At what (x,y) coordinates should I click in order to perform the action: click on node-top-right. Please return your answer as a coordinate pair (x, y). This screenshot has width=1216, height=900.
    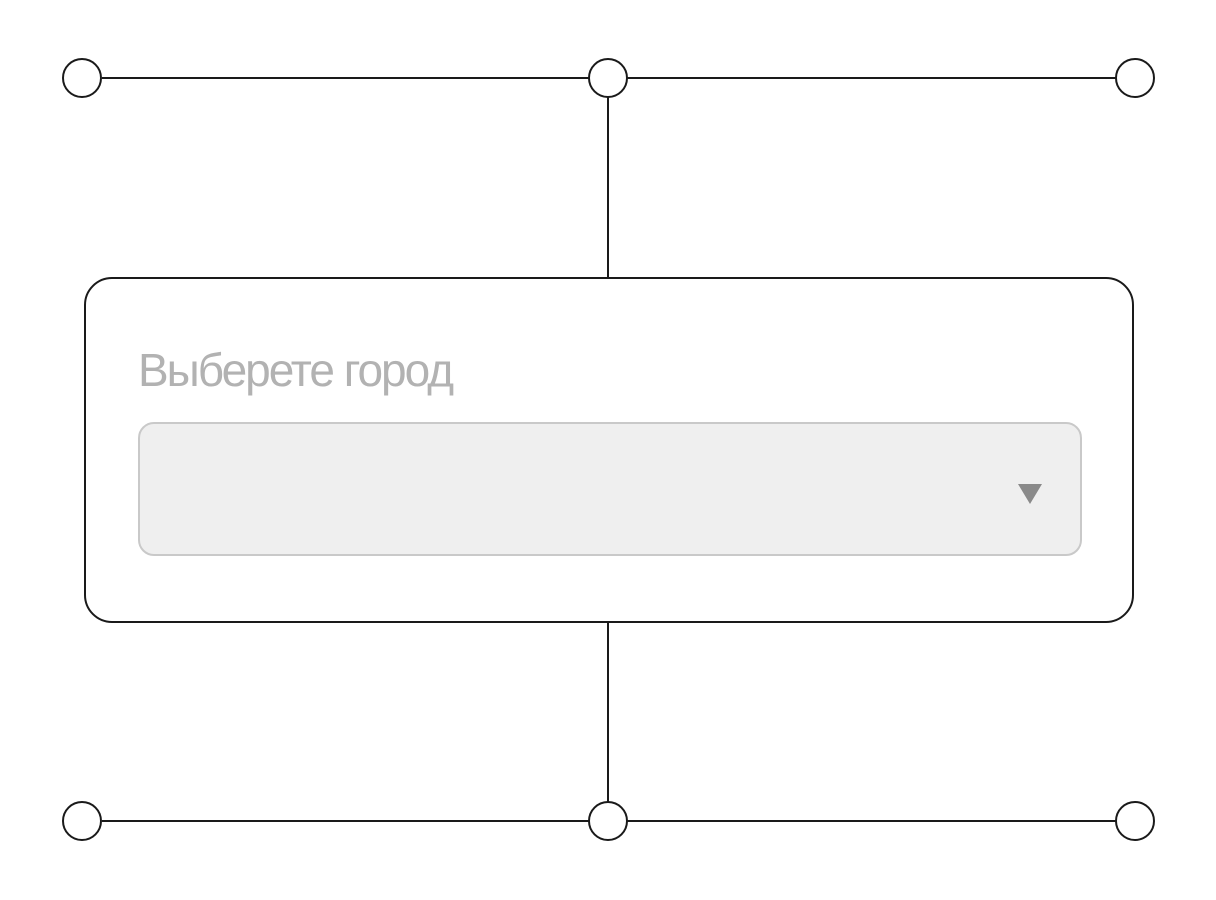
    Looking at the image, I should click on (1135, 78).